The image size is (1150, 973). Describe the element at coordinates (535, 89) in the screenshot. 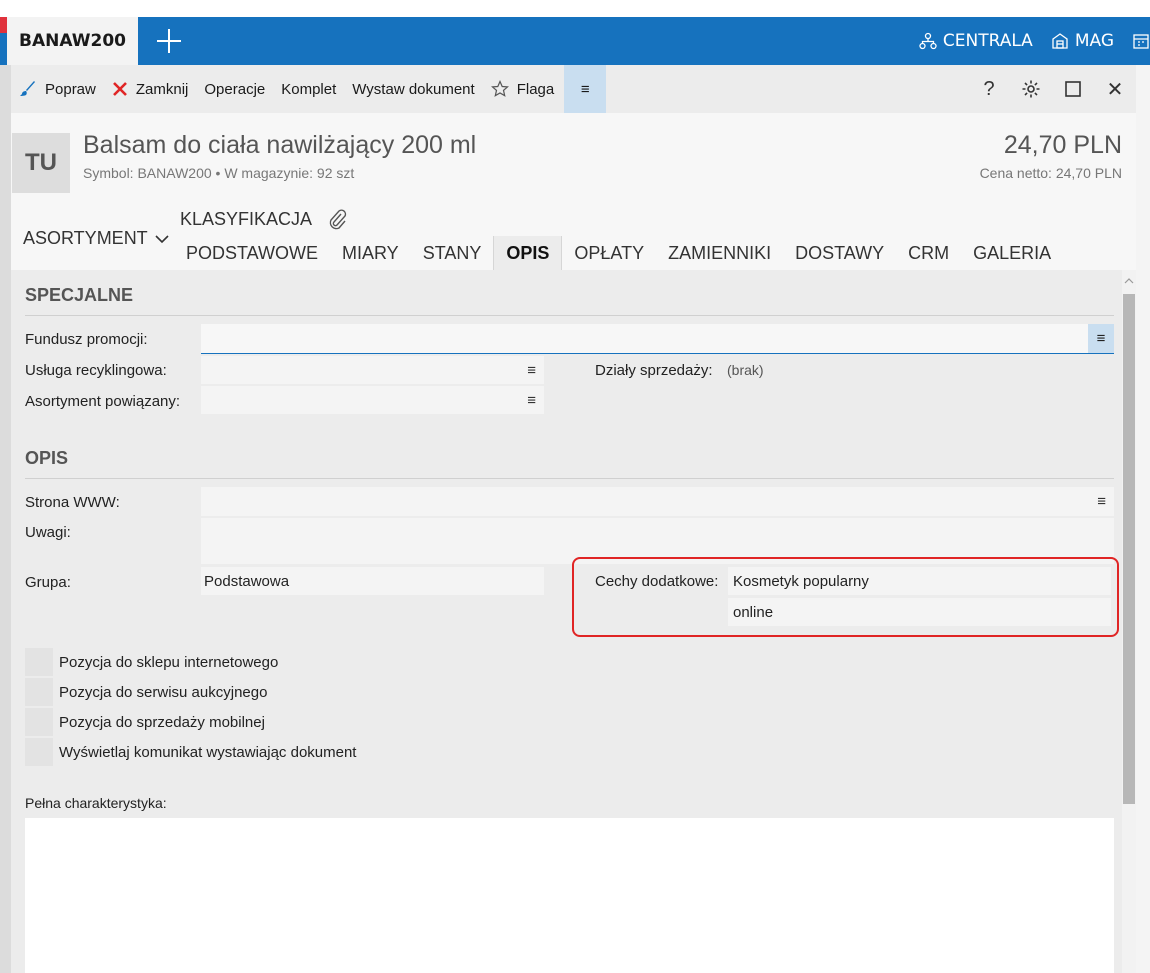

I see `flaga-label: Flaga` at that location.